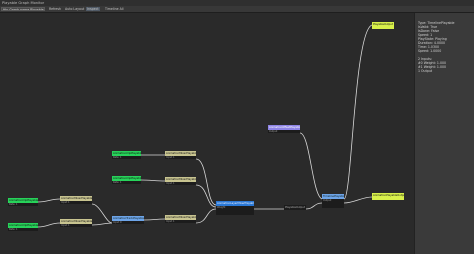  Describe the element at coordinates (102, 224) in the screenshot. I see `wire-mix2-track` at that location.